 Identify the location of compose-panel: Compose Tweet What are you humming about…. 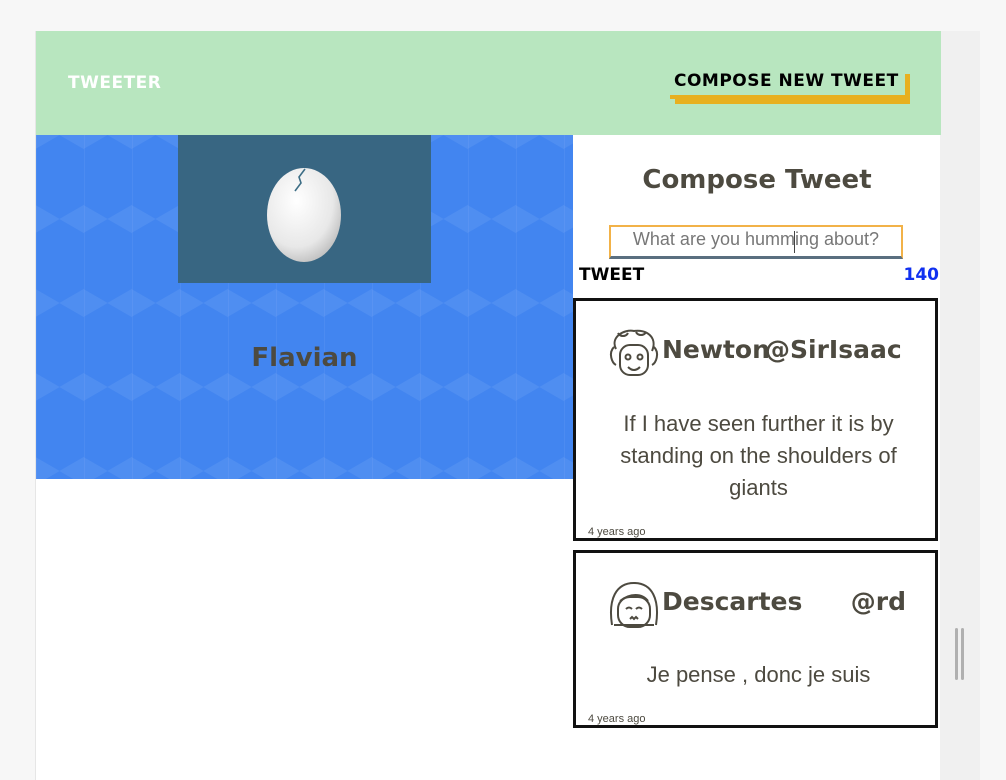
(757, 216).